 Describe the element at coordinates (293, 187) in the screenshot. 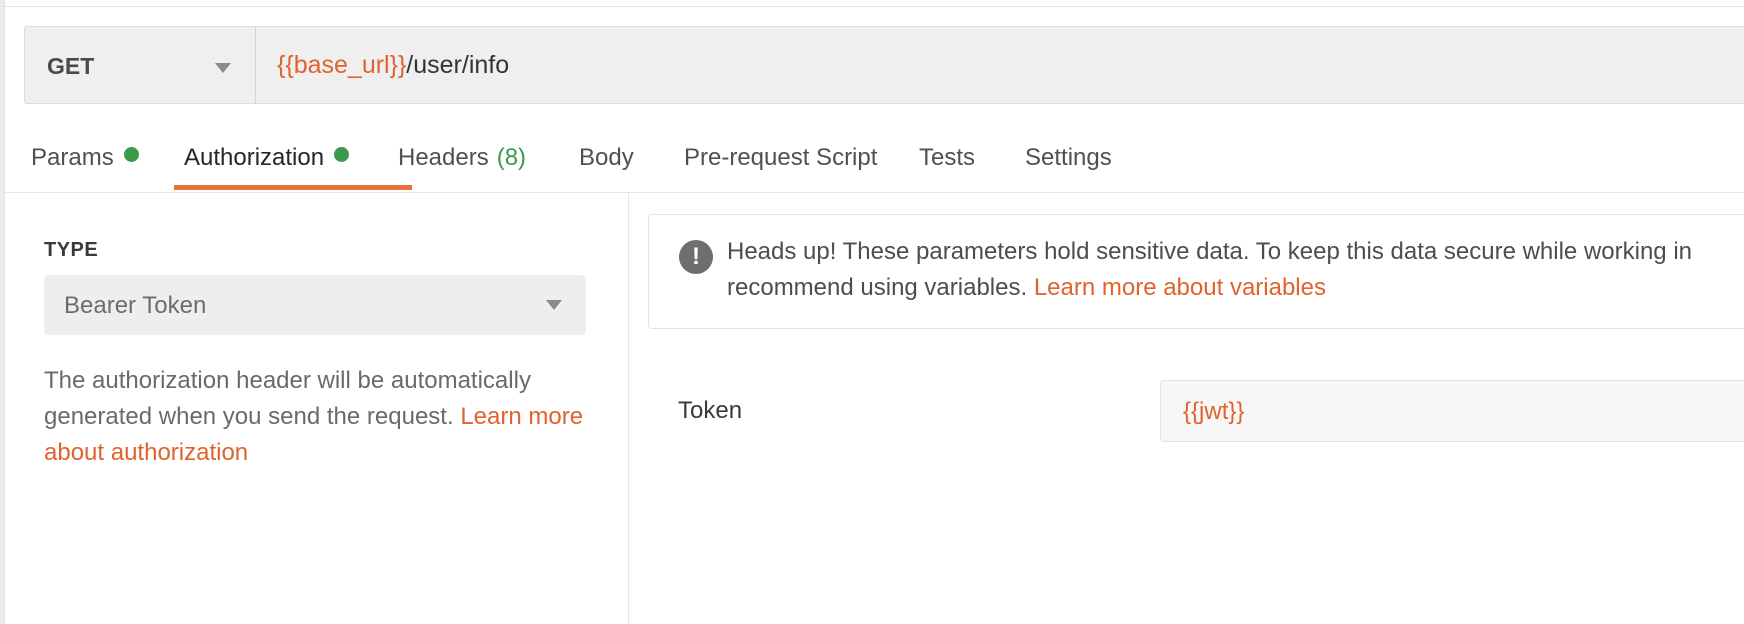

I see `active-tab-indicator` at that location.